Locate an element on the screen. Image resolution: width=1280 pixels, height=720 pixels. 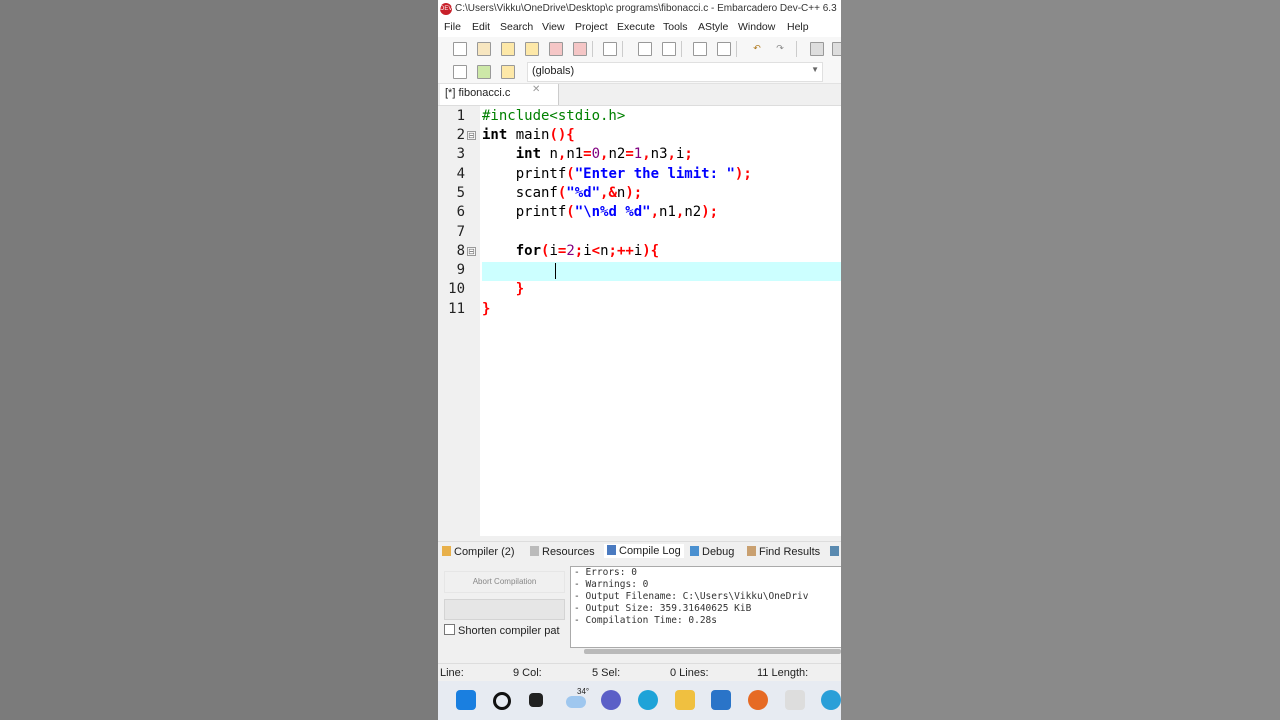
scope-select-value: (globals) is located at coordinates (553, 71).